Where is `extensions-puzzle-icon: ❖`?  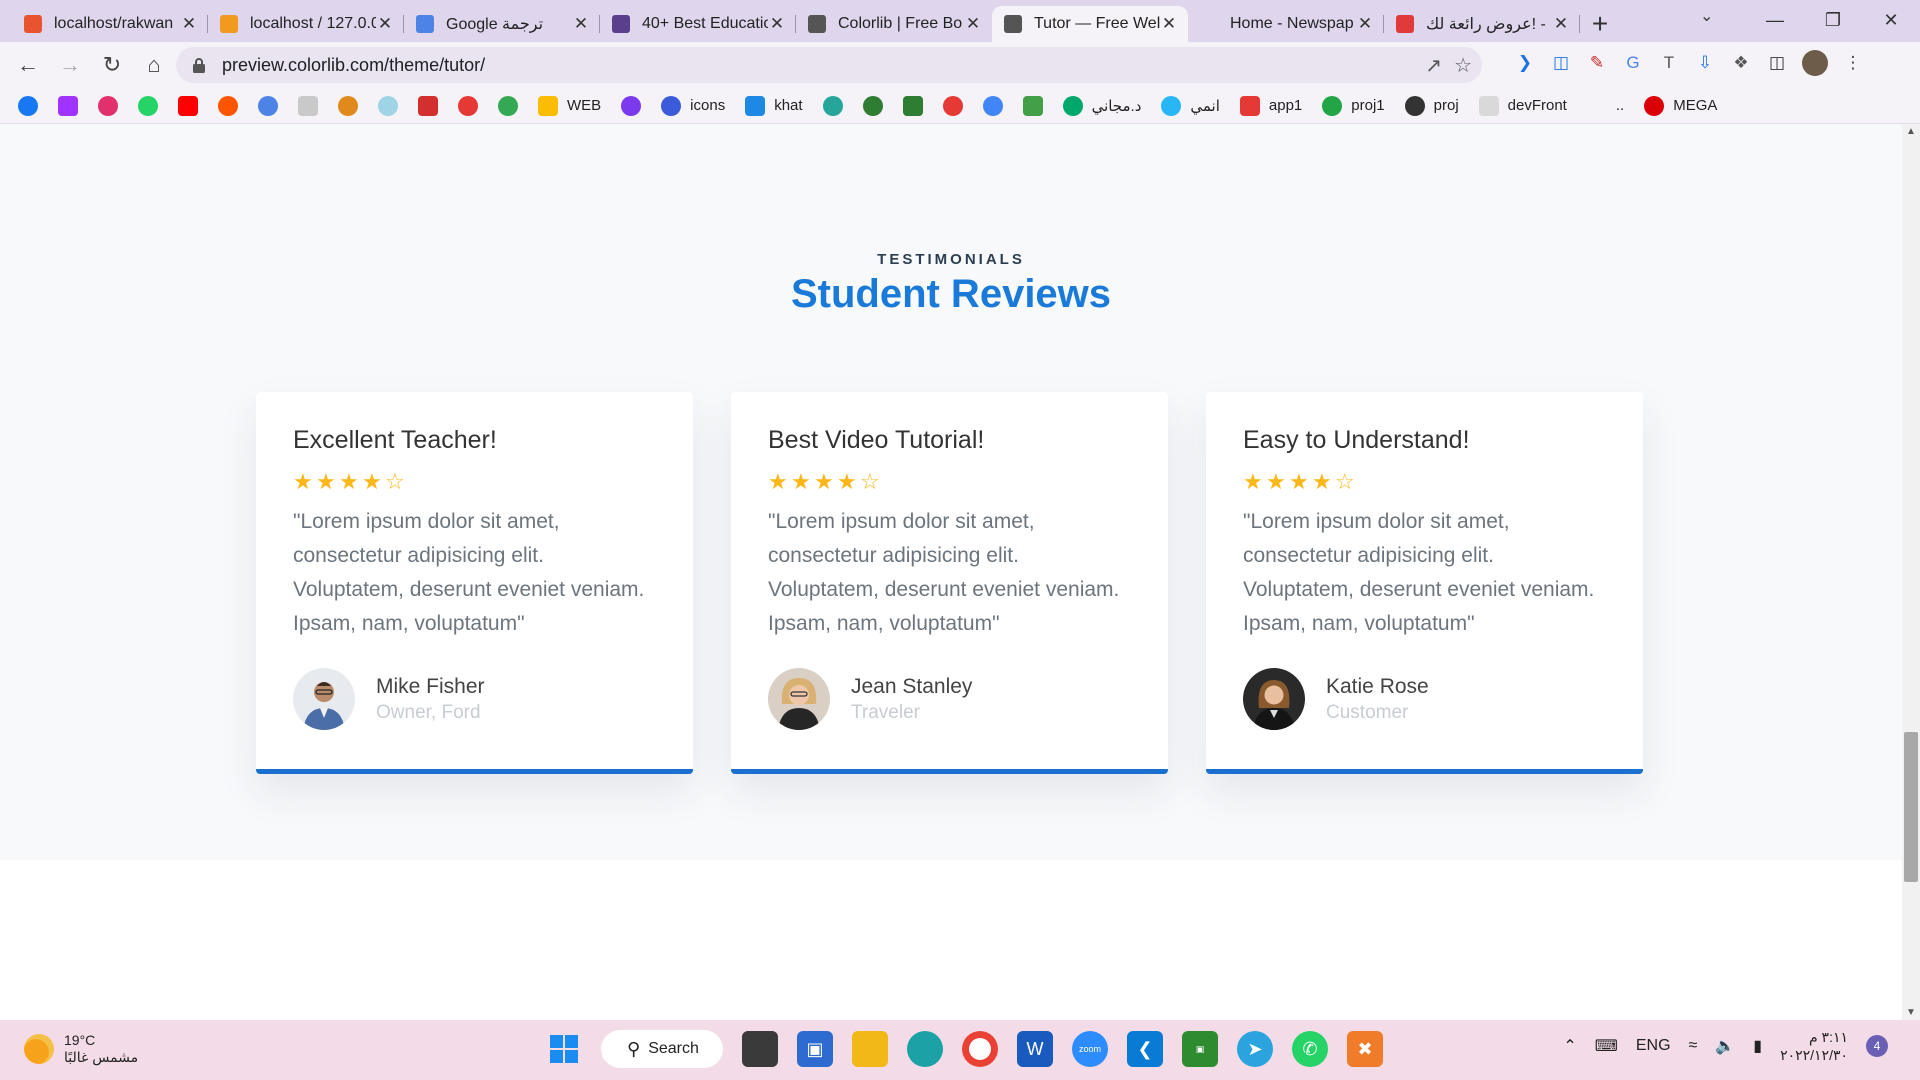
extensions-puzzle-icon: ❖ is located at coordinates (1741, 63).